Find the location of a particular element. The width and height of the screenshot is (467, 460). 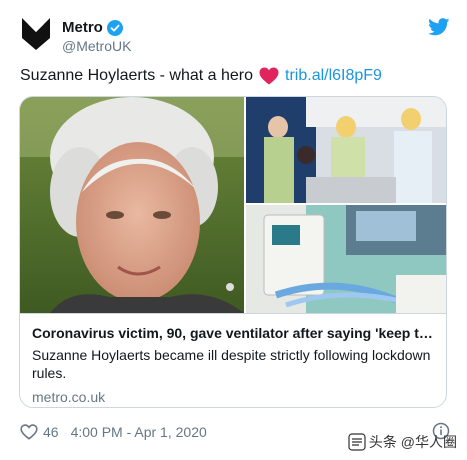

ventilator-machine-photo is located at coordinates (346, 259).